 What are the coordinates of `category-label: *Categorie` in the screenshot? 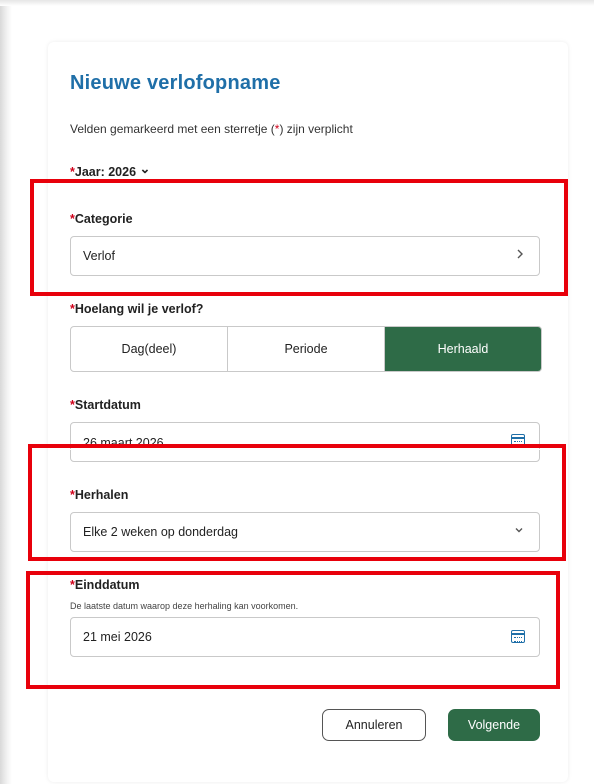 It's located at (101, 219).